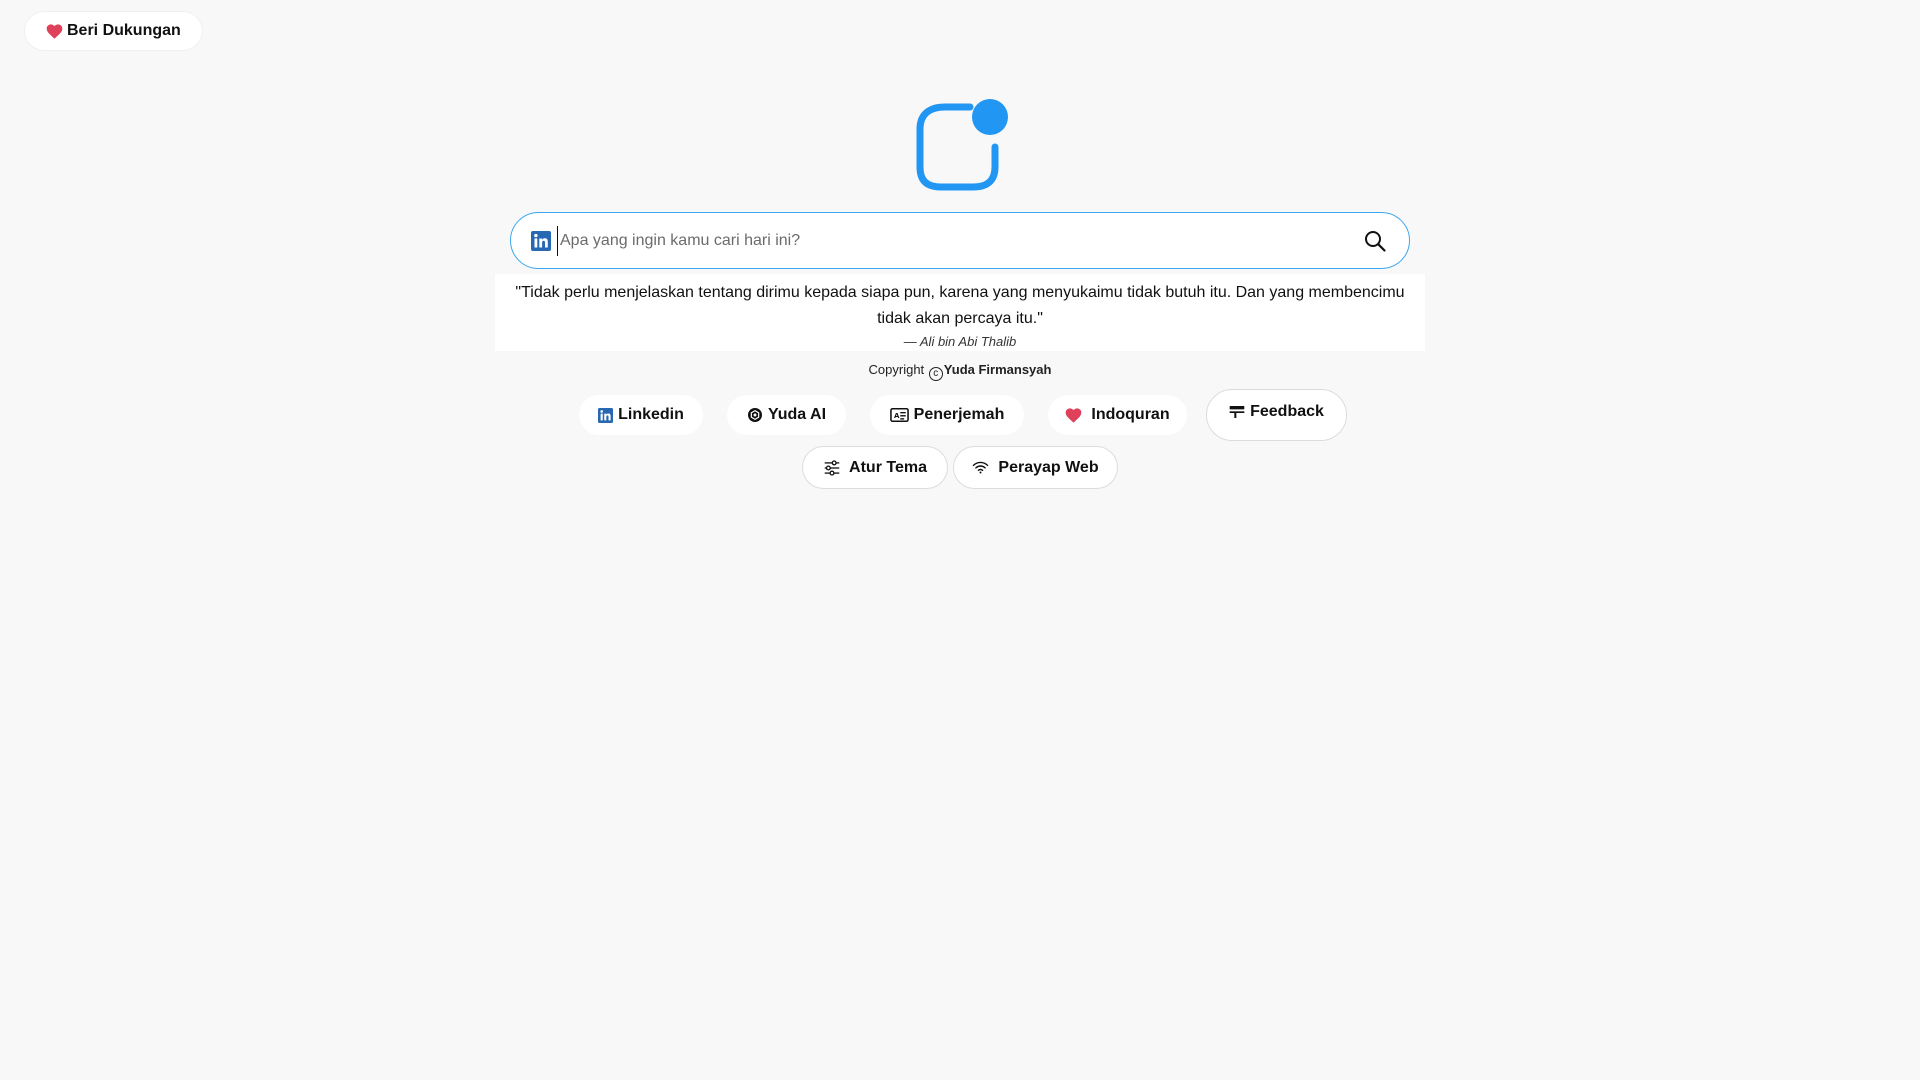  What do you see at coordinates (962, 145) in the screenshot?
I see `app-logo` at bounding box center [962, 145].